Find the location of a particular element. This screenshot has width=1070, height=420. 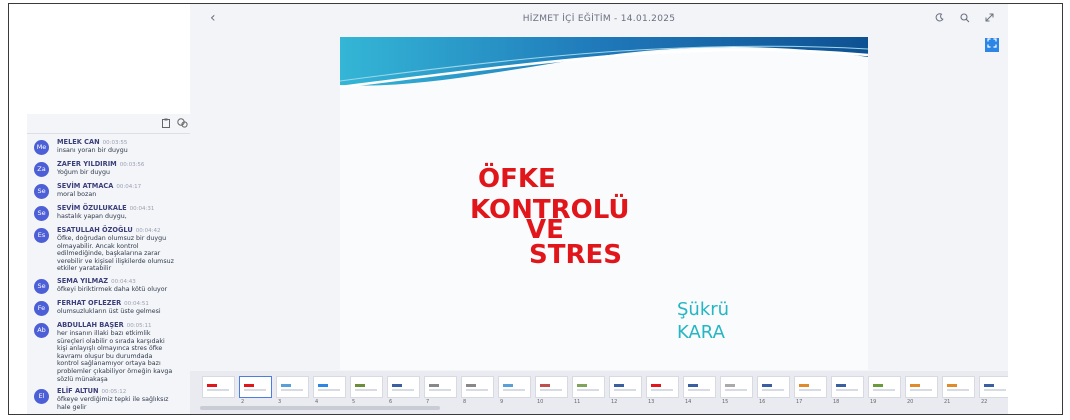

avatar: El is located at coordinates (41, 397).